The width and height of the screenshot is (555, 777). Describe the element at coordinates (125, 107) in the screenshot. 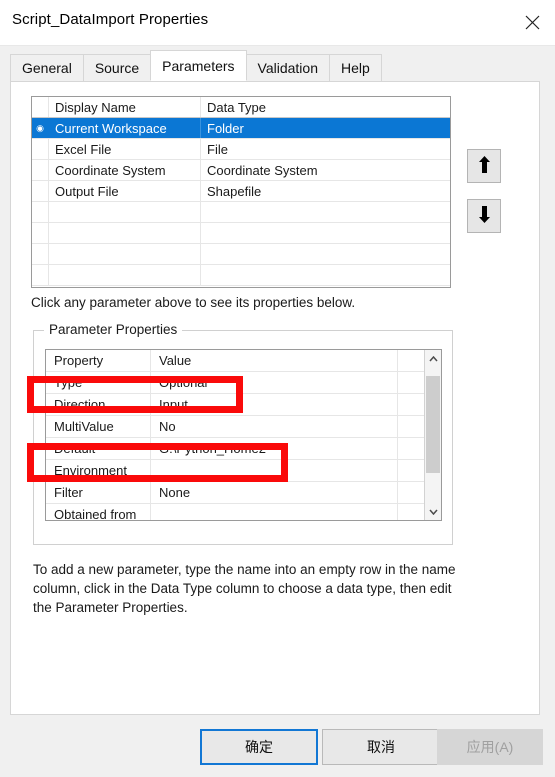

I see `column-header-display-name: Display Name` at that location.